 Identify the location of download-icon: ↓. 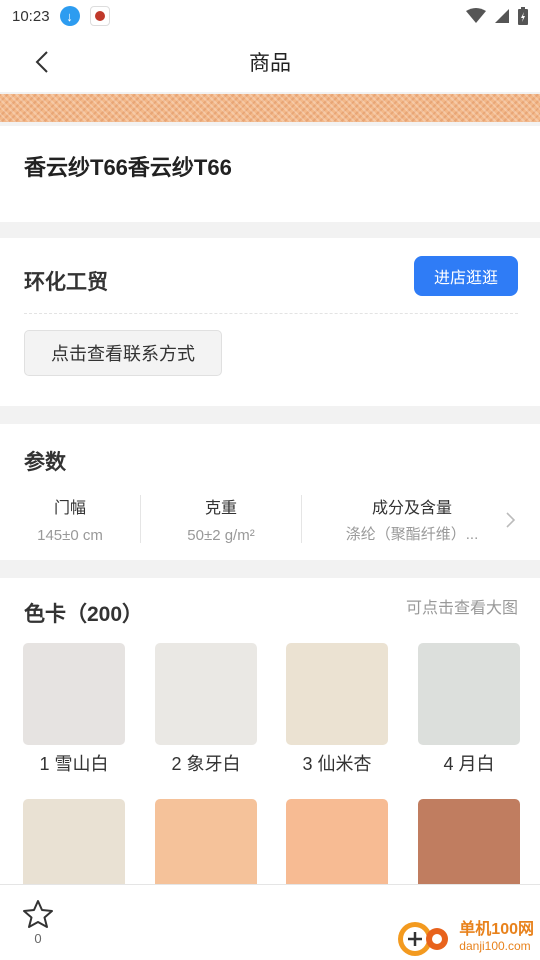
(69, 16).